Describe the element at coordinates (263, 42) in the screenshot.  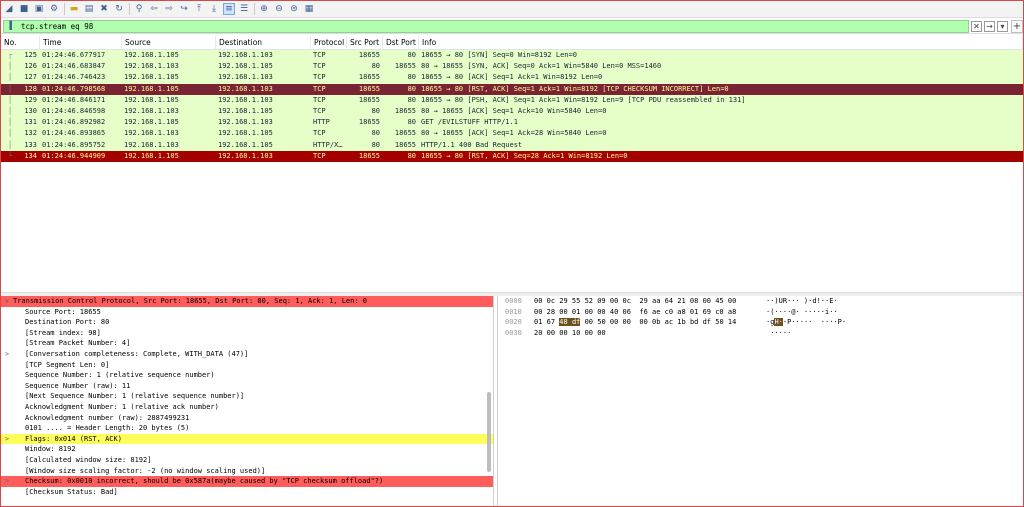
I see `column-header-destination: Destination` at that location.